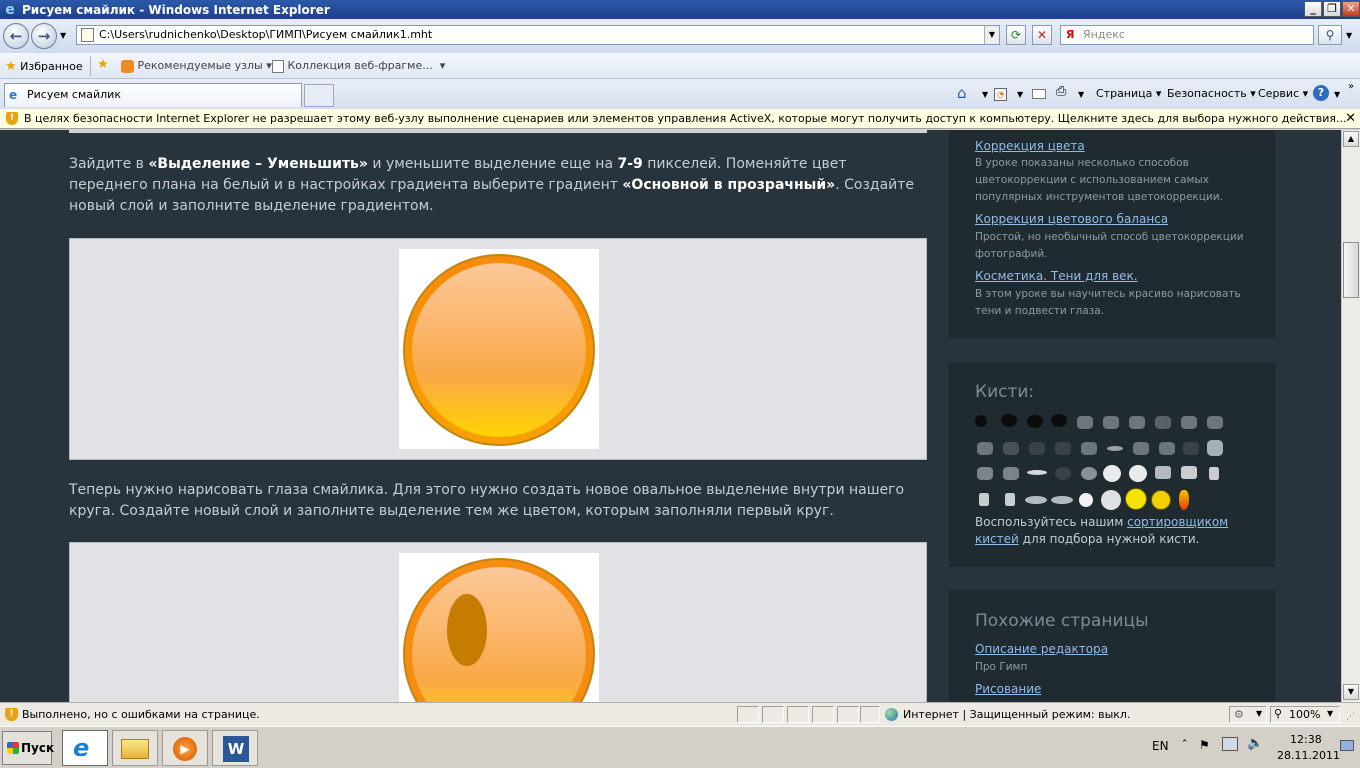 Image resolution: width=1360 pixels, height=768 pixels. What do you see at coordinates (1120, 464) in the screenshot?
I see `brush-previews` at bounding box center [1120, 464].